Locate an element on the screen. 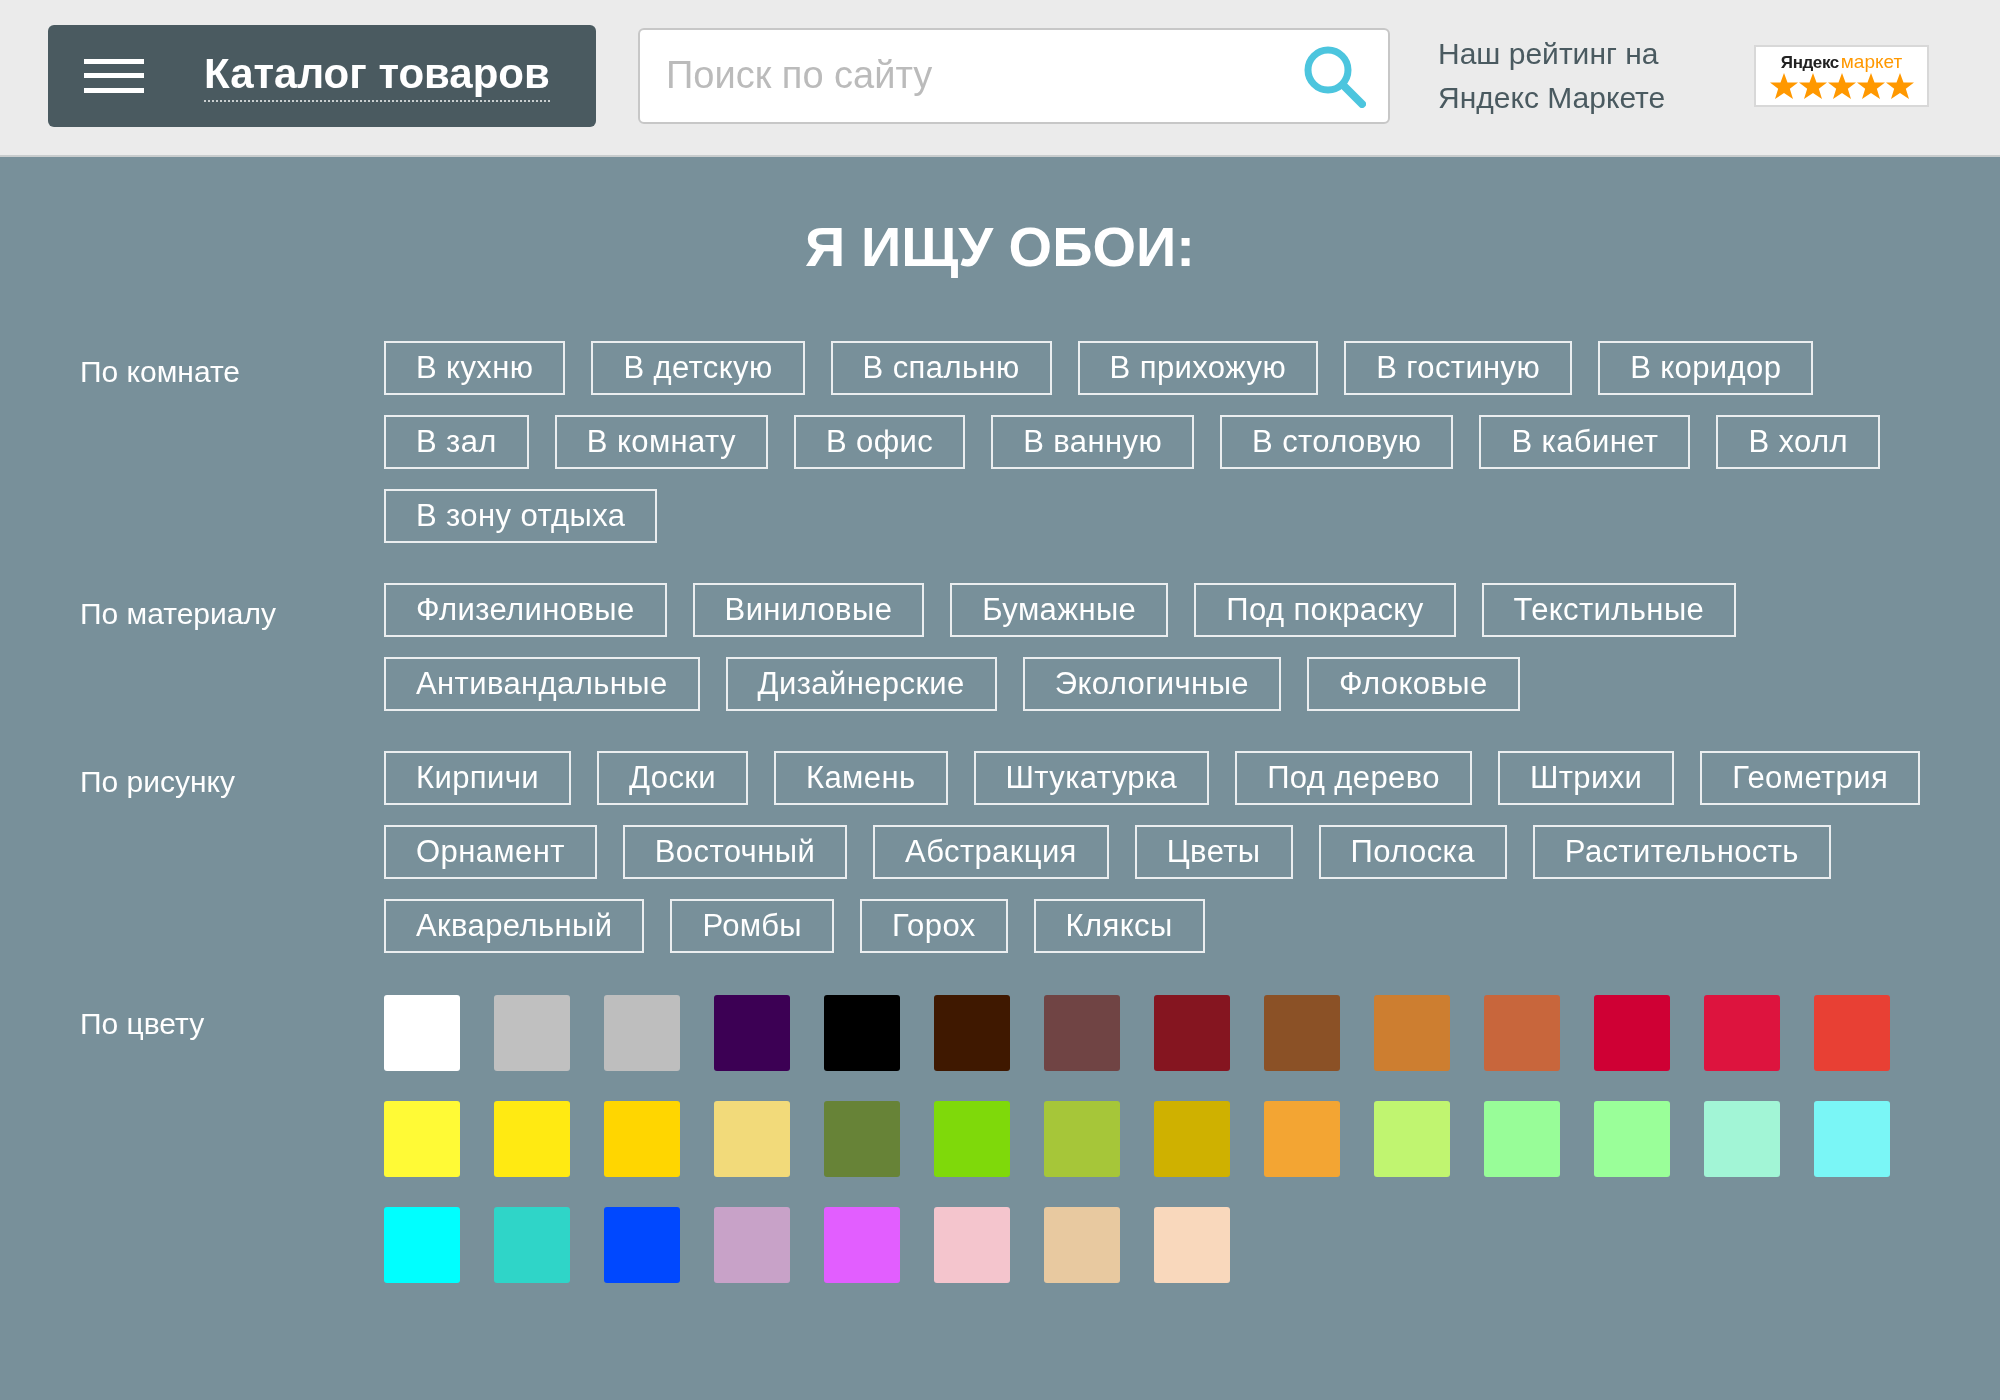 This screenshot has width=2000, height=1400. filter-tag: В прихожую is located at coordinates (1198, 368).